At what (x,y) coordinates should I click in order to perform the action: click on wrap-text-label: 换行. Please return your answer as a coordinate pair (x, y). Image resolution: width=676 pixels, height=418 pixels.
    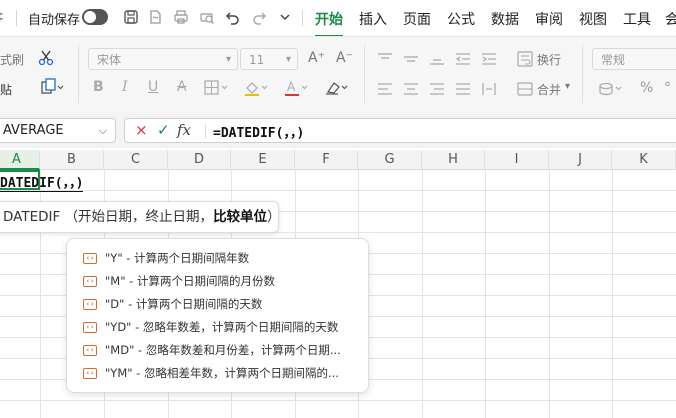
    Looking at the image, I should click on (549, 59).